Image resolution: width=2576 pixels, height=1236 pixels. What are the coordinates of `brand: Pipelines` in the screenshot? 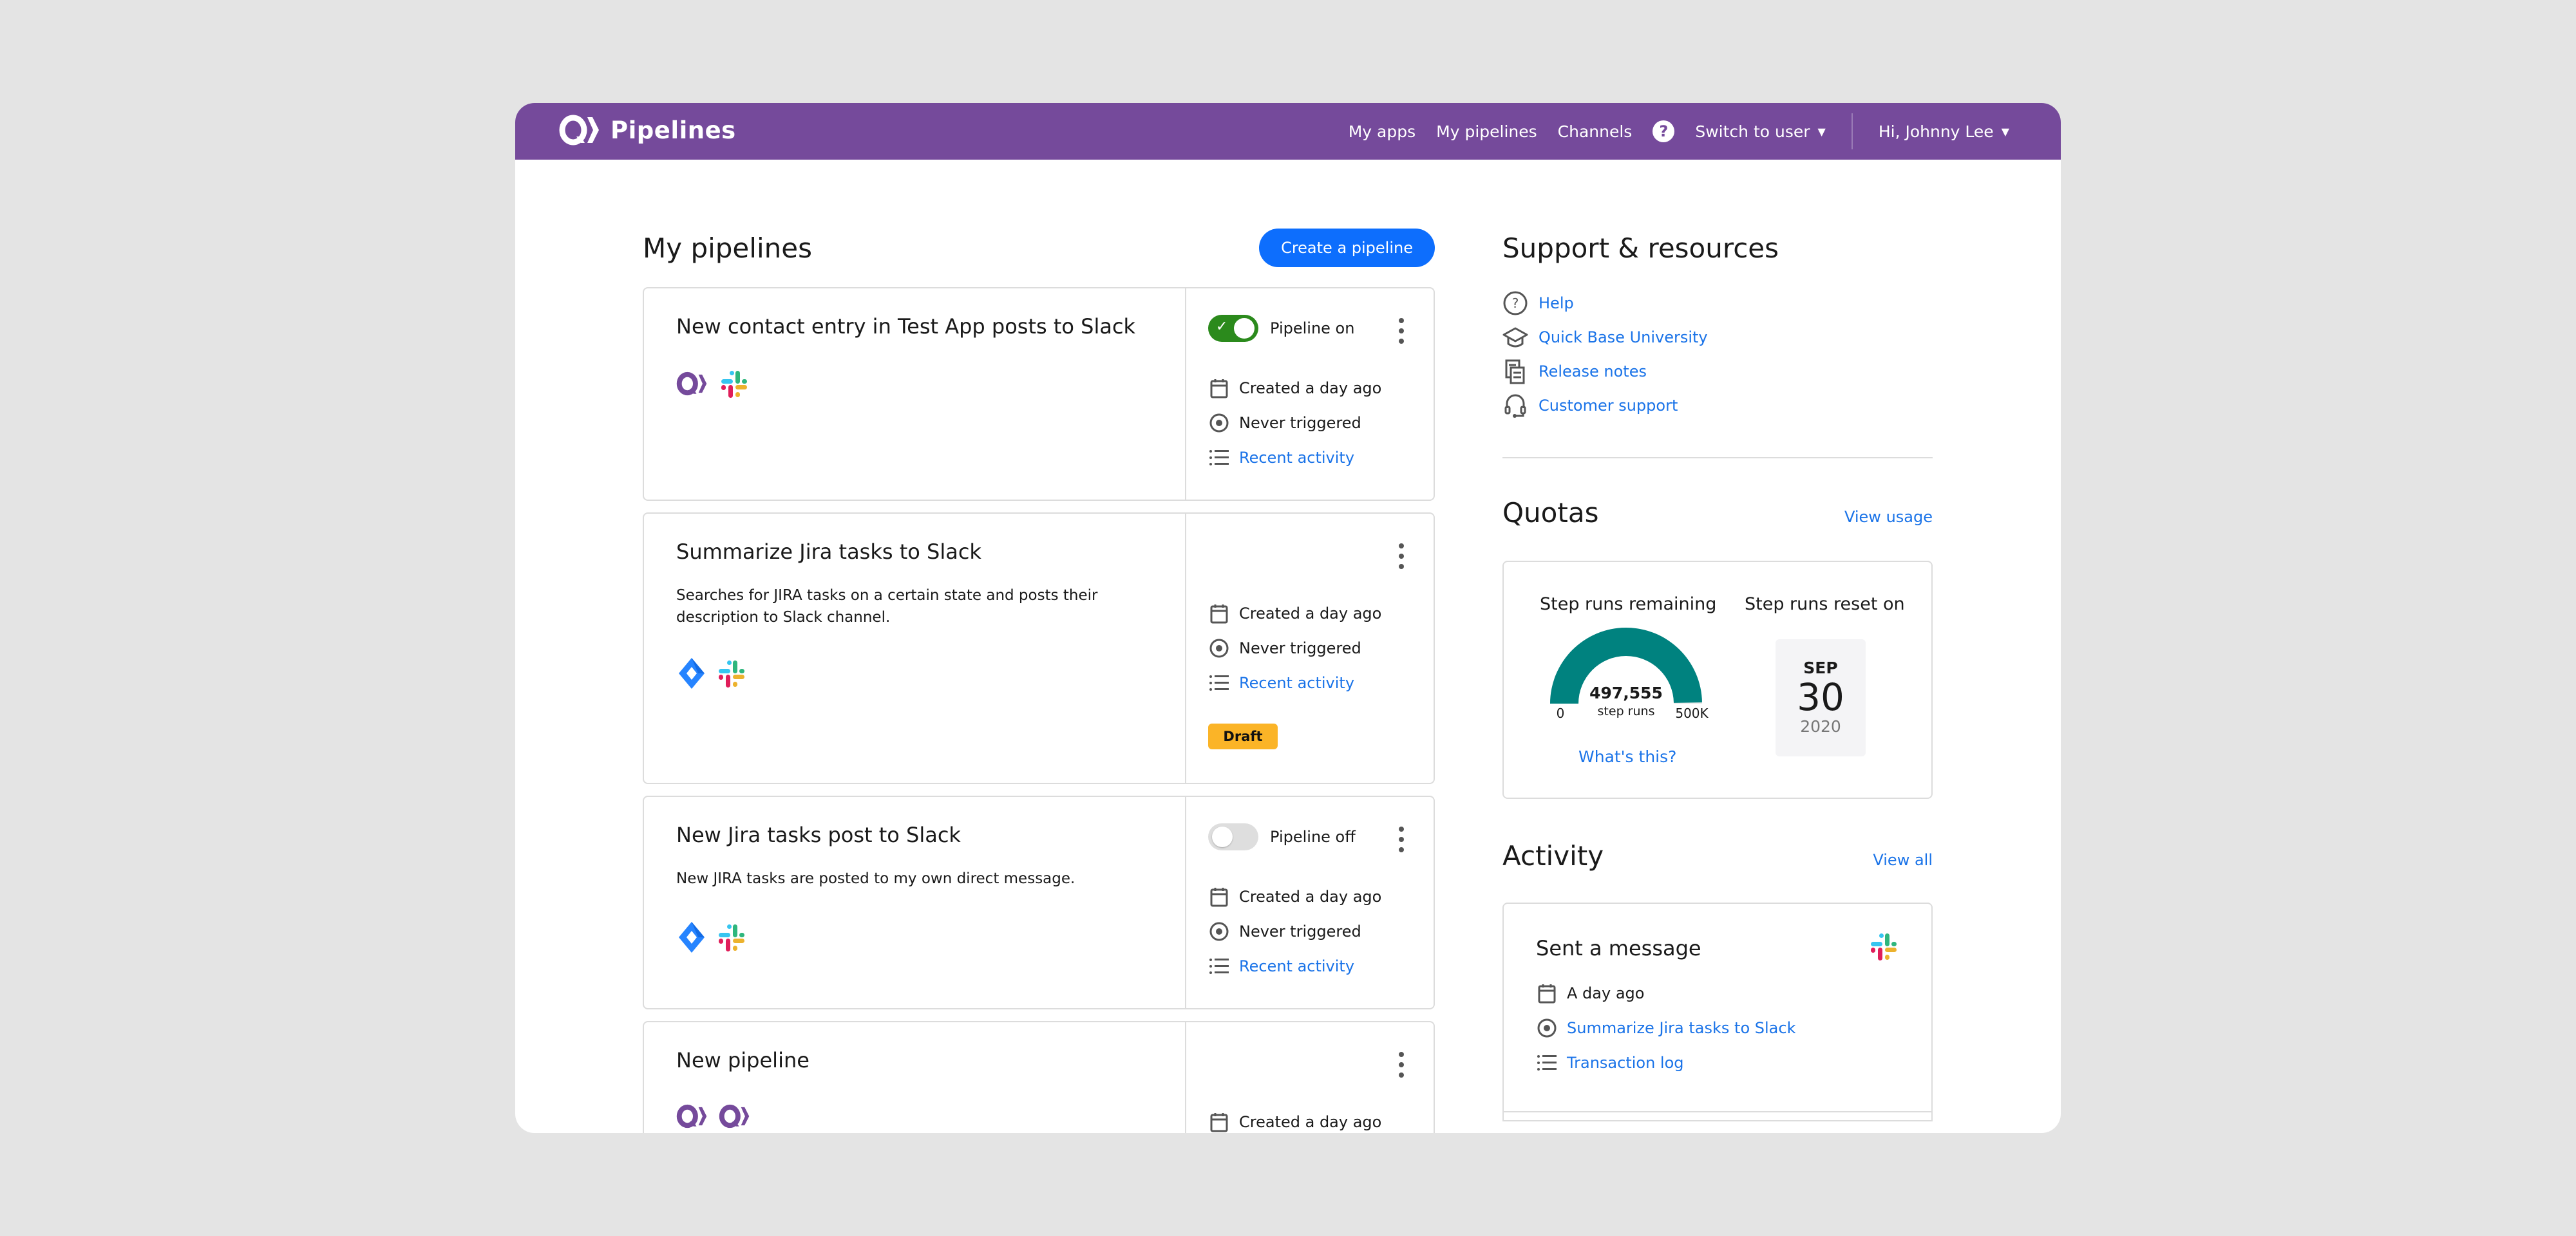 It's located at (647, 130).